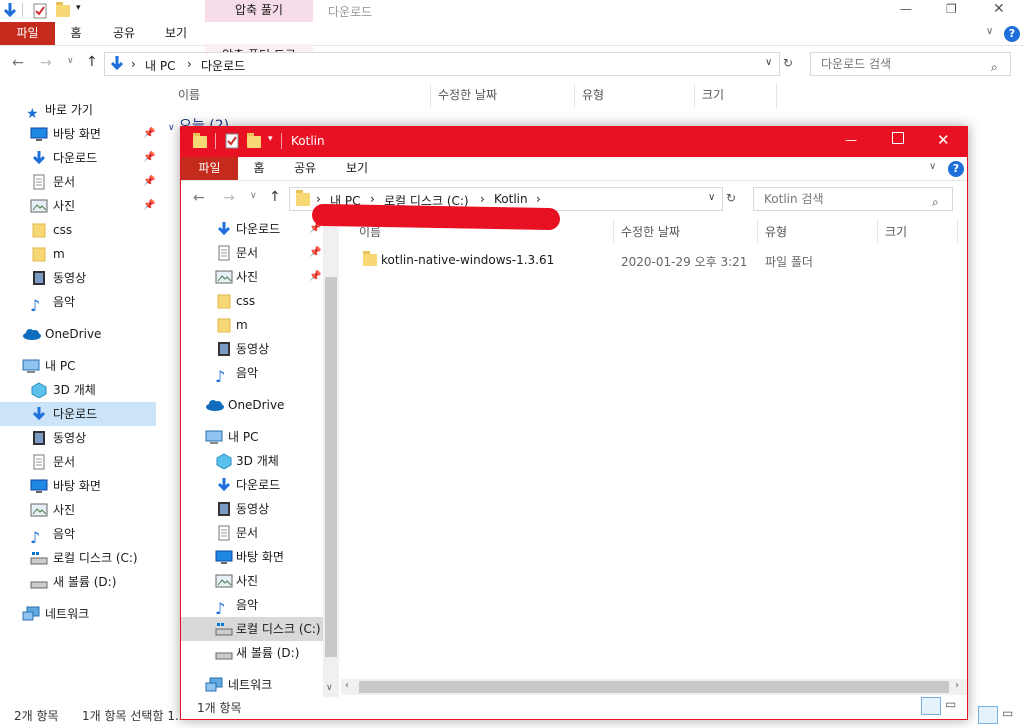 Image resolution: width=1024 pixels, height=728 pixels. I want to click on nav-downloads: 다운로드, so click(78, 414).